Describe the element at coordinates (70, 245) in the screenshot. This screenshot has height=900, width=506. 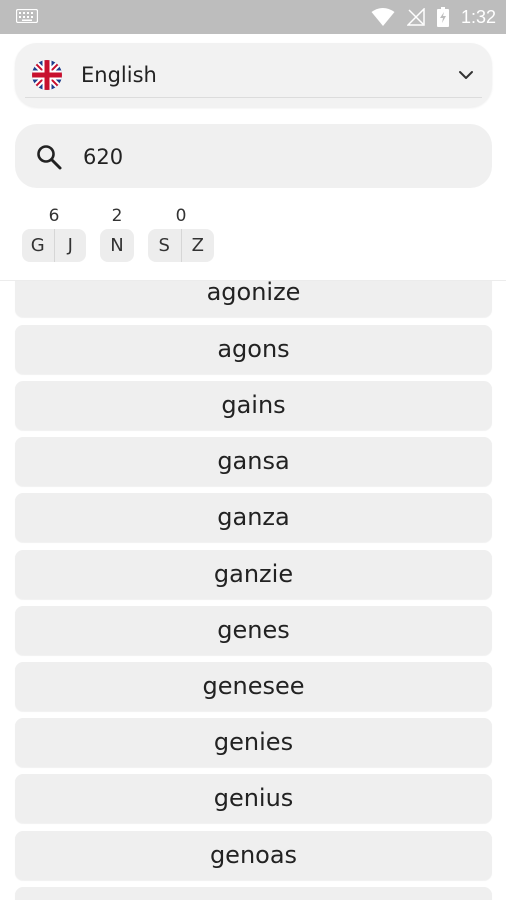
I see `key-letter: J` at that location.